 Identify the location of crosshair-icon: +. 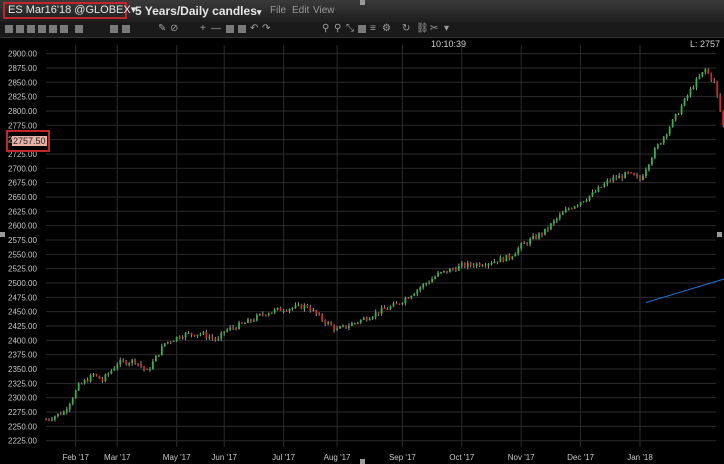
(203, 29).